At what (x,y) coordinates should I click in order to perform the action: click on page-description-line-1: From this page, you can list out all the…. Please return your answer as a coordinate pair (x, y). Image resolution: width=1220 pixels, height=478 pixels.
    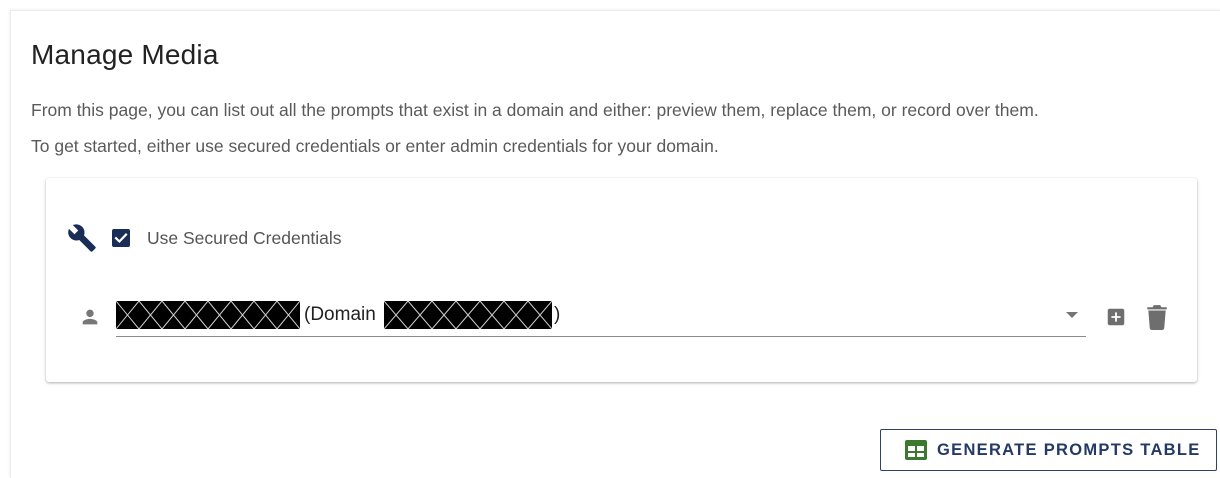
    Looking at the image, I should click on (535, 110).